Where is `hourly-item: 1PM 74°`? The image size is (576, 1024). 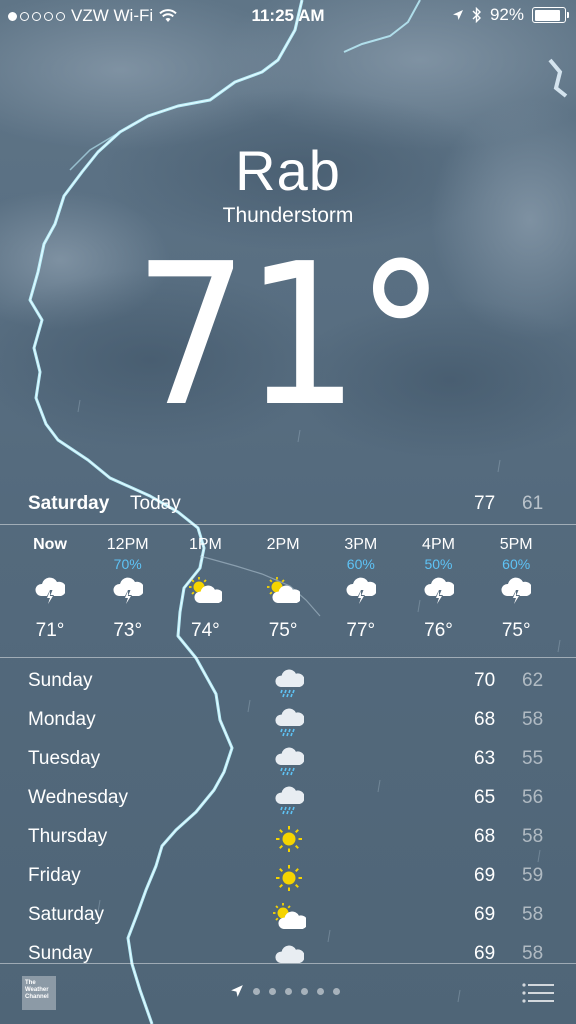 hourly-item: 1PM 74° is located at coordinates (205, 586).